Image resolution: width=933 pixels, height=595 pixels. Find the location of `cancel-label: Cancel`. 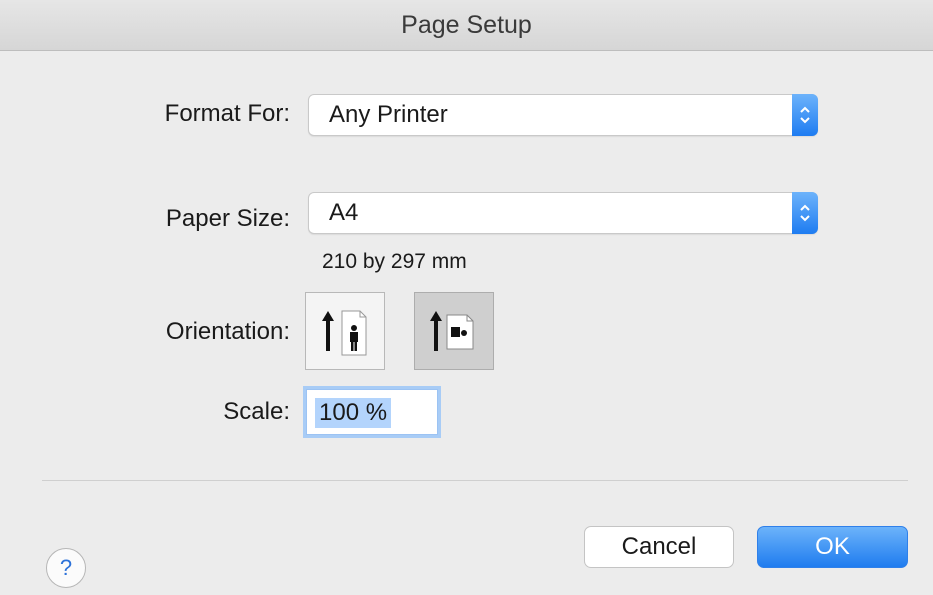

cancel-label: Cancel is located at coordinates (659, 546).